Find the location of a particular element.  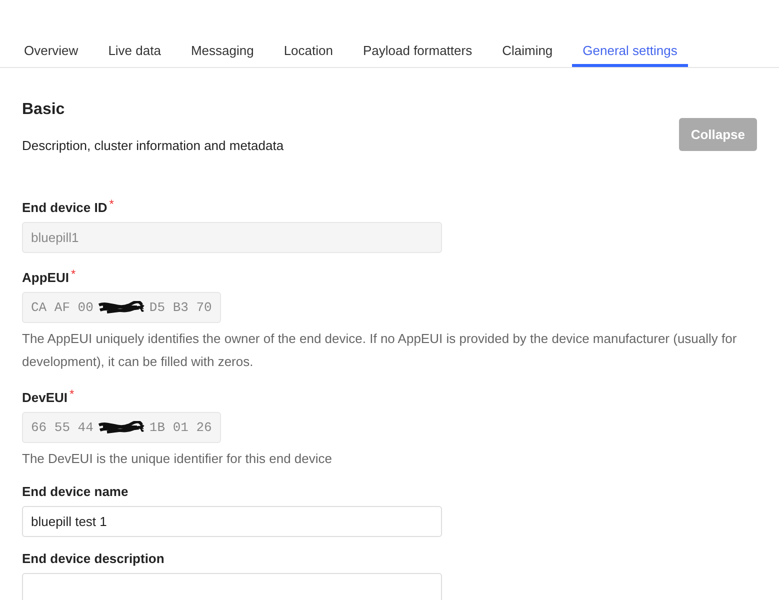

input-field is located at coordinates (232, 586).